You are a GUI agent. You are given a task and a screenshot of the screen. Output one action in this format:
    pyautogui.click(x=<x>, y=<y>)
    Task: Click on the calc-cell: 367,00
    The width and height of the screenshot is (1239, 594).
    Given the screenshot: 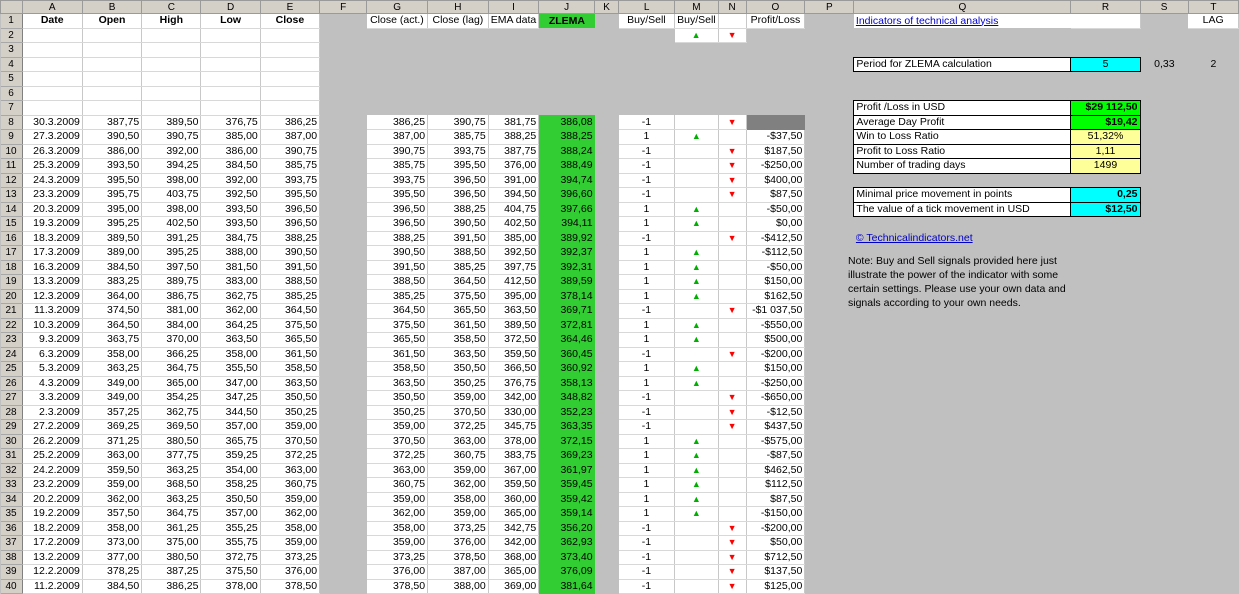 What is the action you would take?
    pyautogui.click(x=514, y=470)
    